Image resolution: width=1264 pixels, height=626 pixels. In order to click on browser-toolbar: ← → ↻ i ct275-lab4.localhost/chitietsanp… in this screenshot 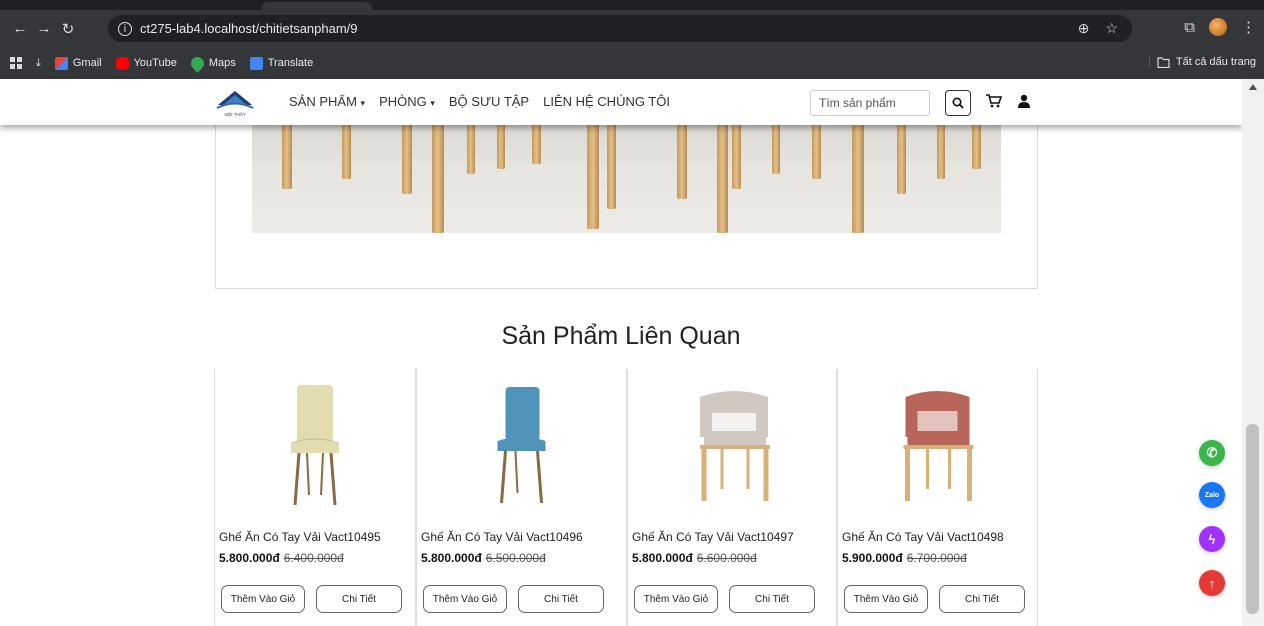, I will do `click(632, 28)`.